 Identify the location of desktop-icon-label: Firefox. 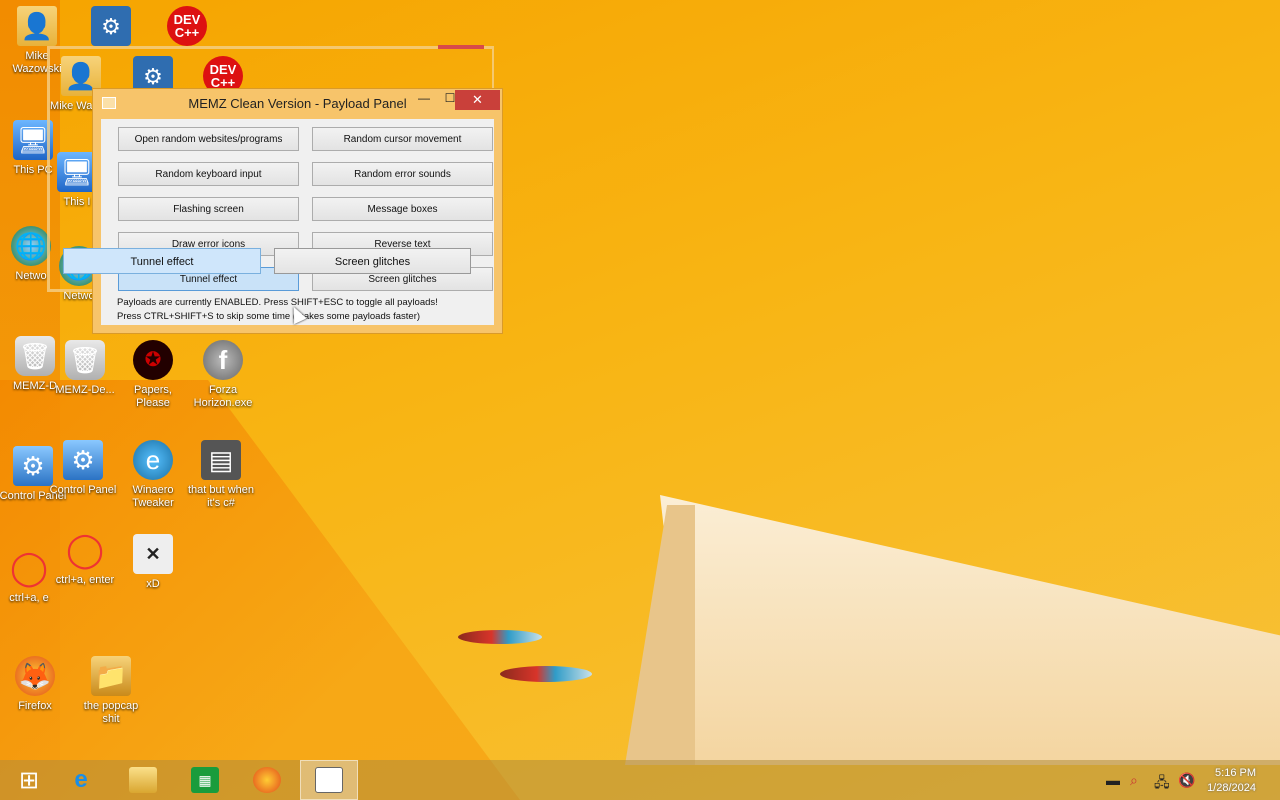
(35, 706).